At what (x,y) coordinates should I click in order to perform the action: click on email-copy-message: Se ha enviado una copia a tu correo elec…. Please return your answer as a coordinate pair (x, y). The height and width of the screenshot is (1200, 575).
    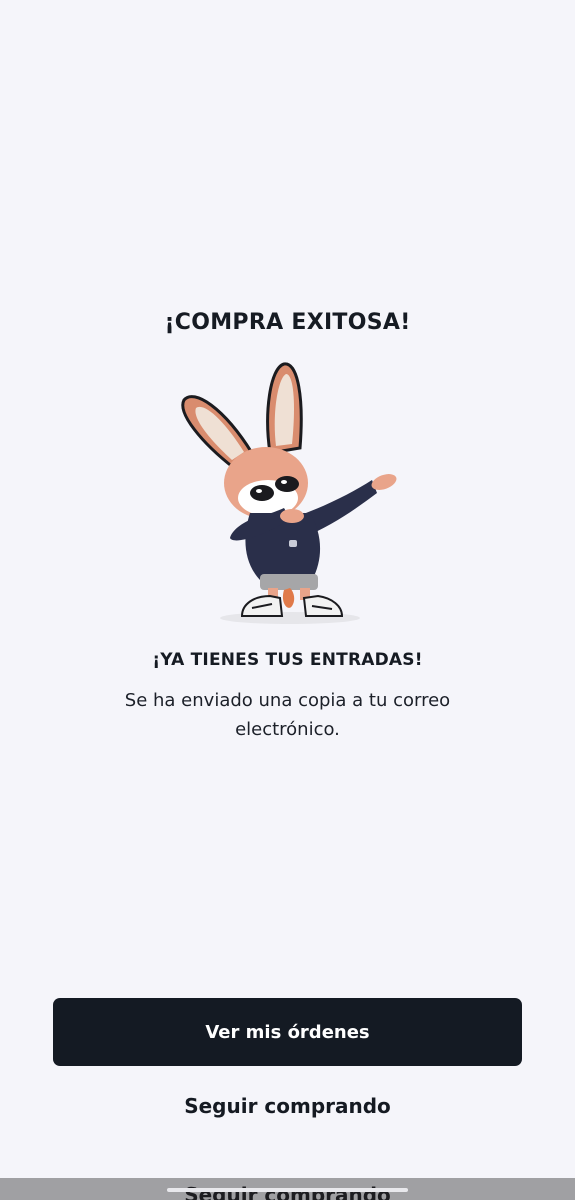
    Looking at the image, I should click on (287, 715).